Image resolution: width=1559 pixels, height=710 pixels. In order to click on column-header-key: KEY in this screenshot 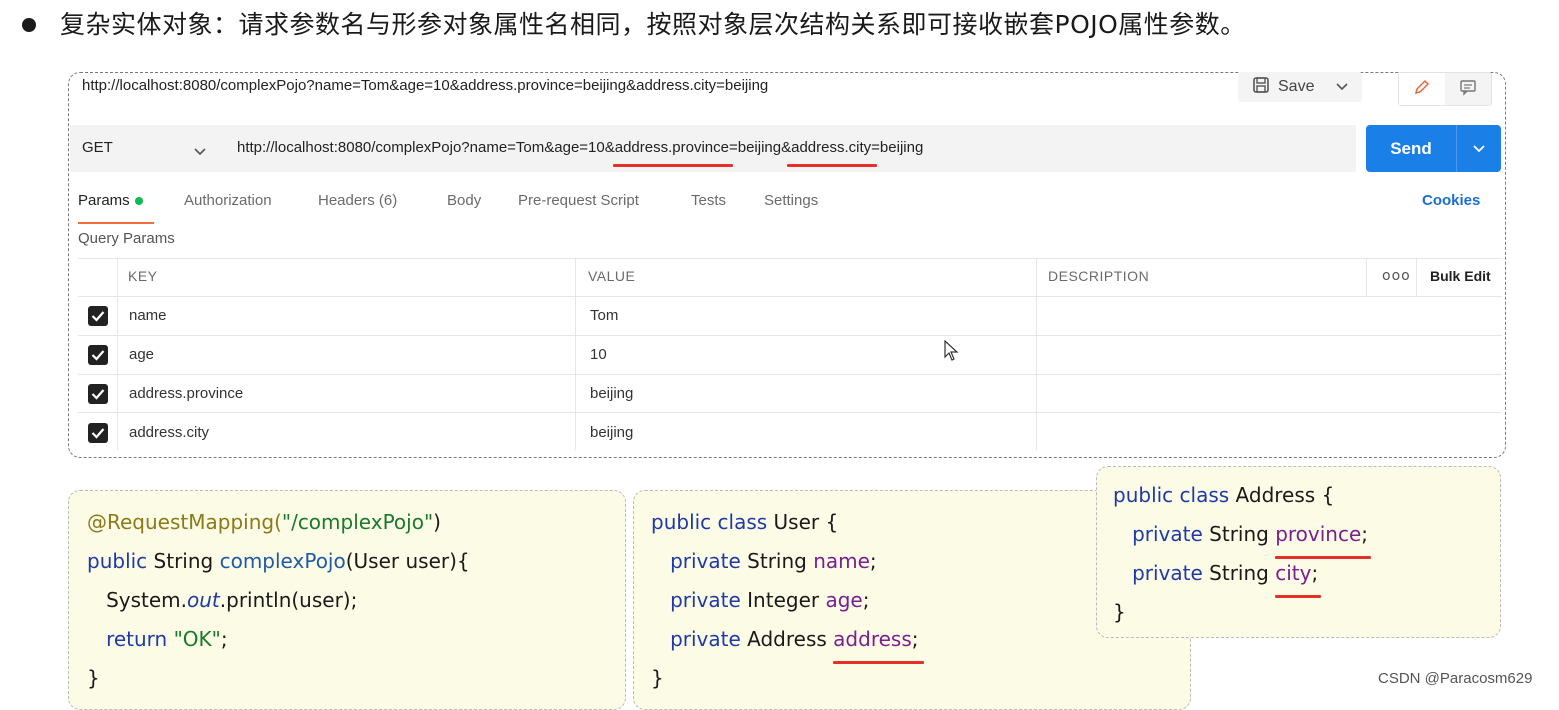, I will do `click(143, 276)`.